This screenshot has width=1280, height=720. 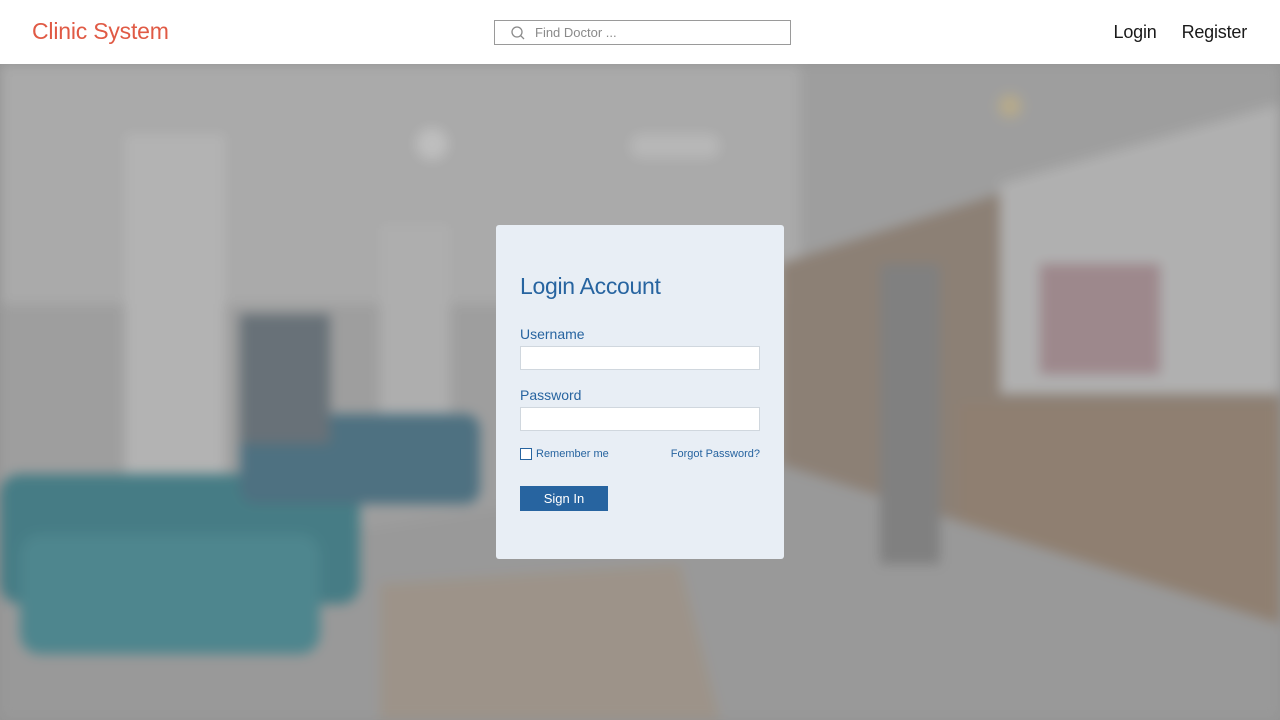 What do you see at coordinates (1215, 32) in the screenshot?
I see `nav-register-link: Register` at bounding box center [1215, 32].